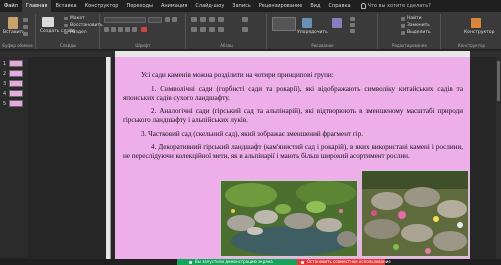 Image resolution: width=501 pixels, height=265 pixels. Describe the element at coordinates (167, 19) in the screenshot. I see `grow-font-icon` at that location.